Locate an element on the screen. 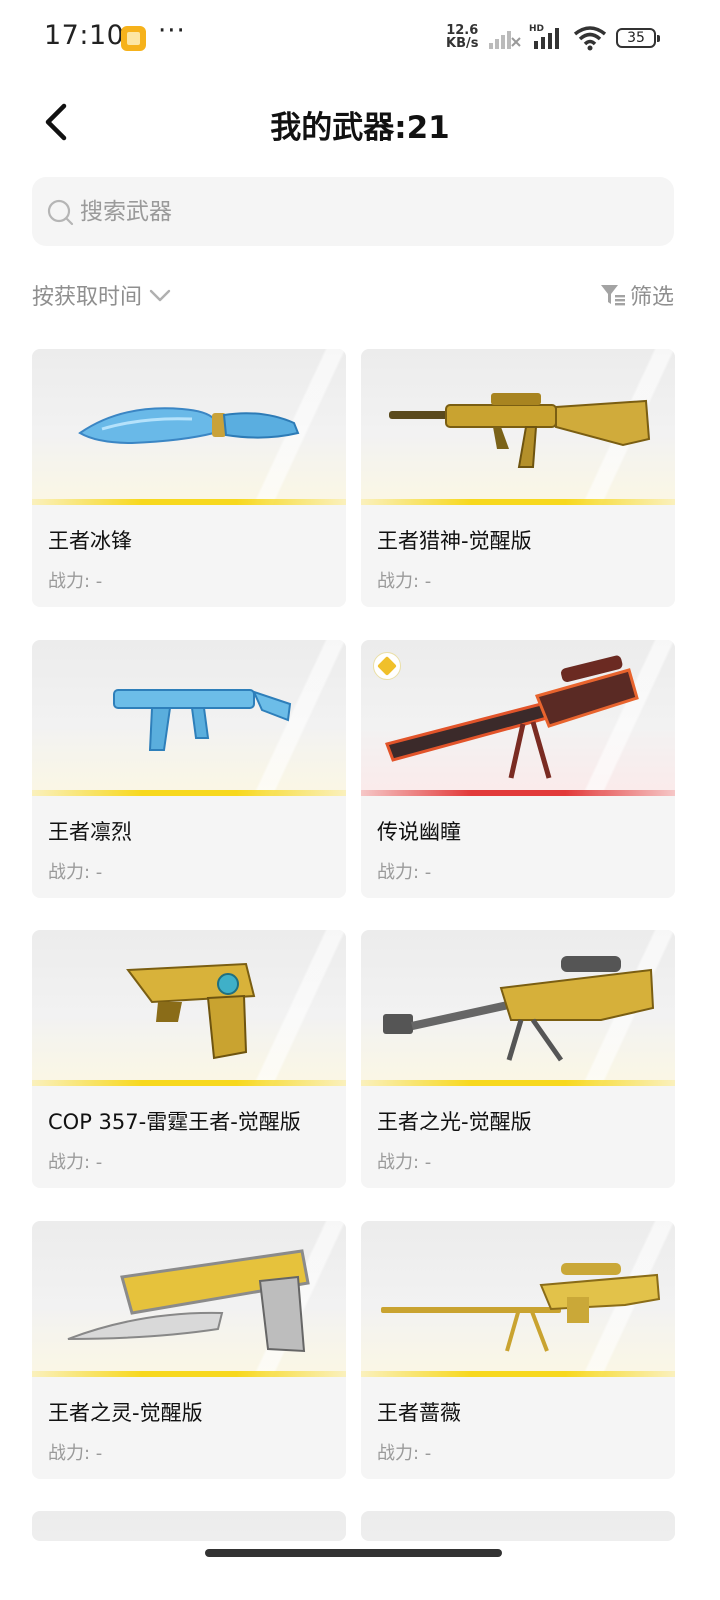  chevron-down-icon is located at coordinates (160, 295).